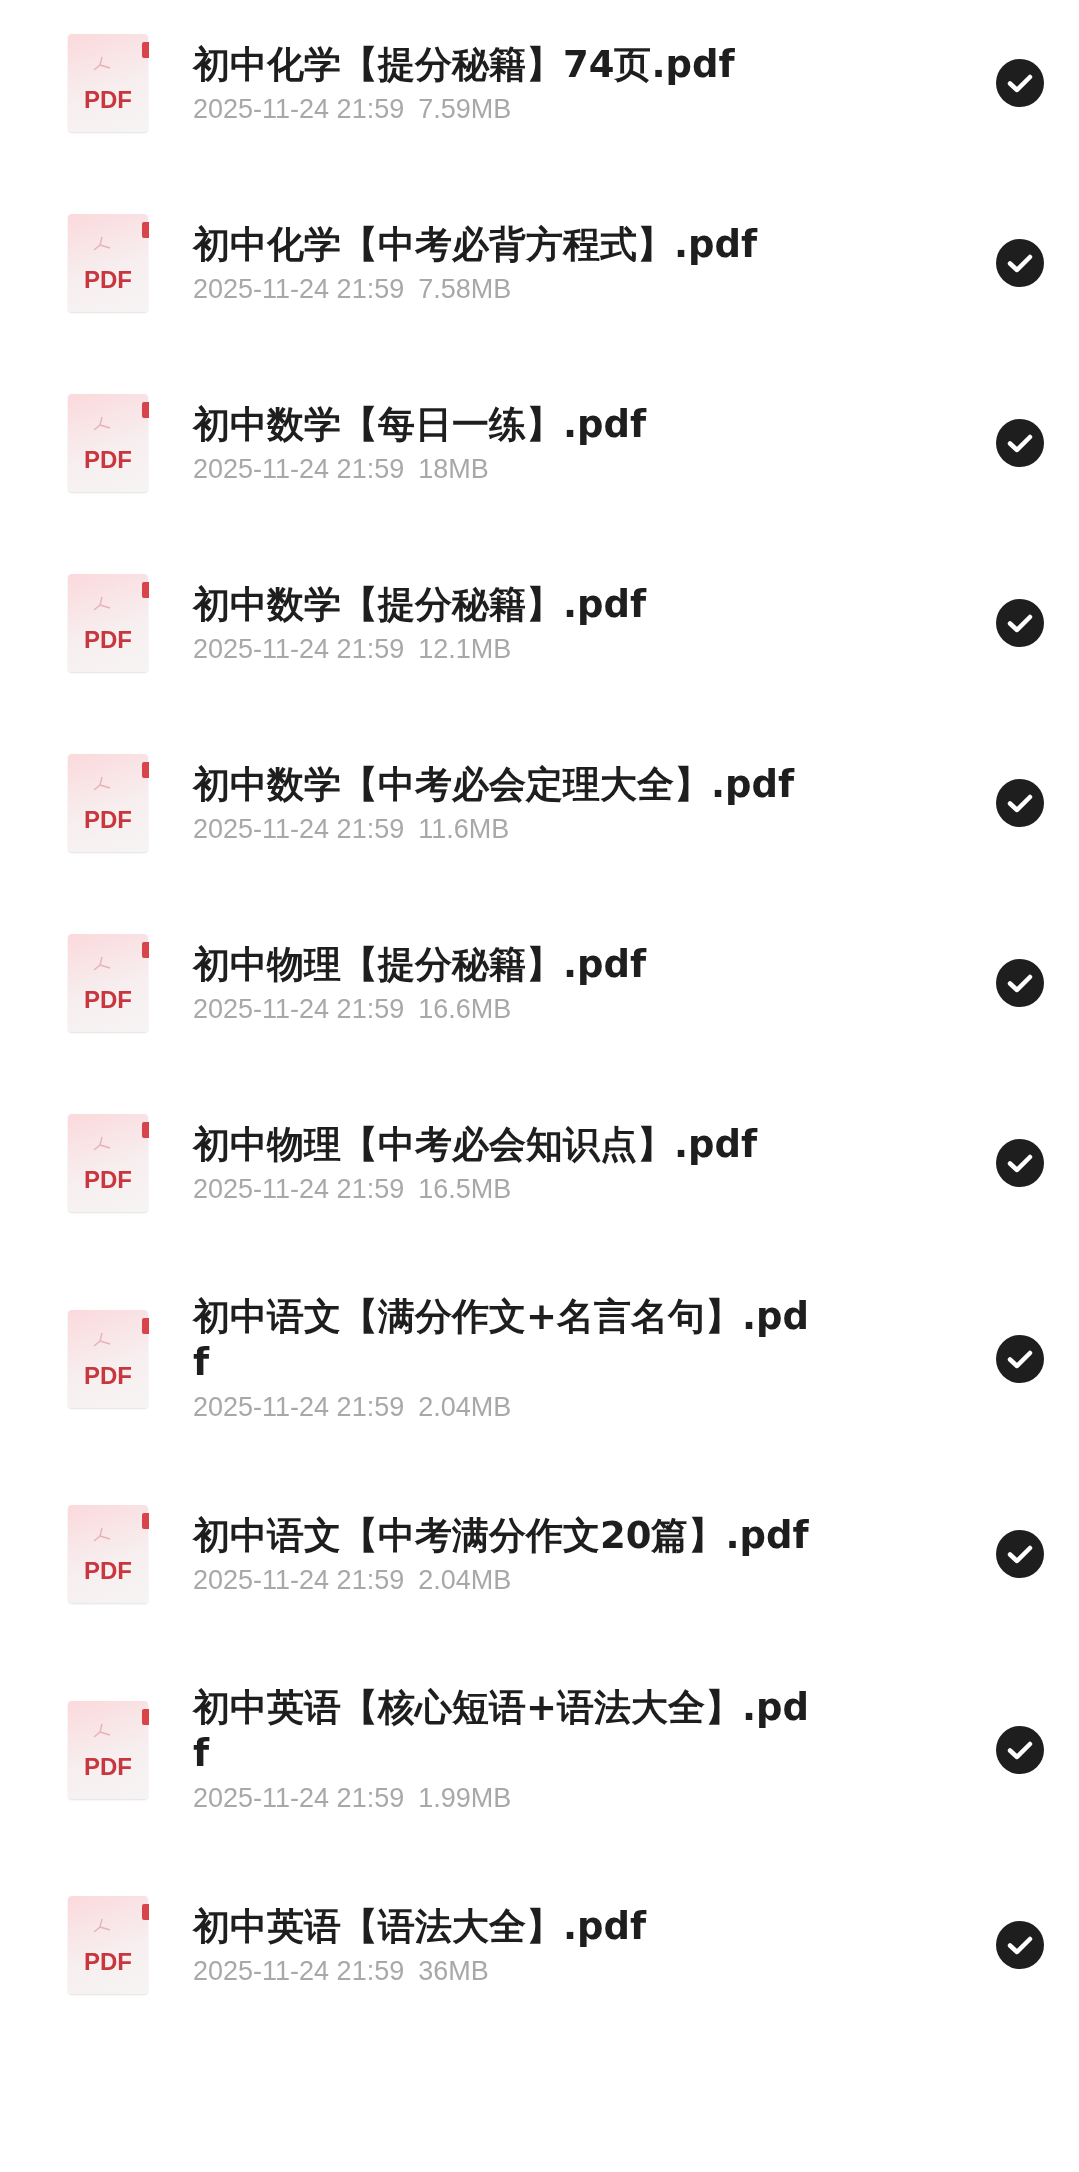 The width and height of the screenshot is (1079, 2172). Describe the element at coordinates (420, 964) in the screenshot. I see `file-name: 初中物理【提分秘籍】.pdf` at that location.